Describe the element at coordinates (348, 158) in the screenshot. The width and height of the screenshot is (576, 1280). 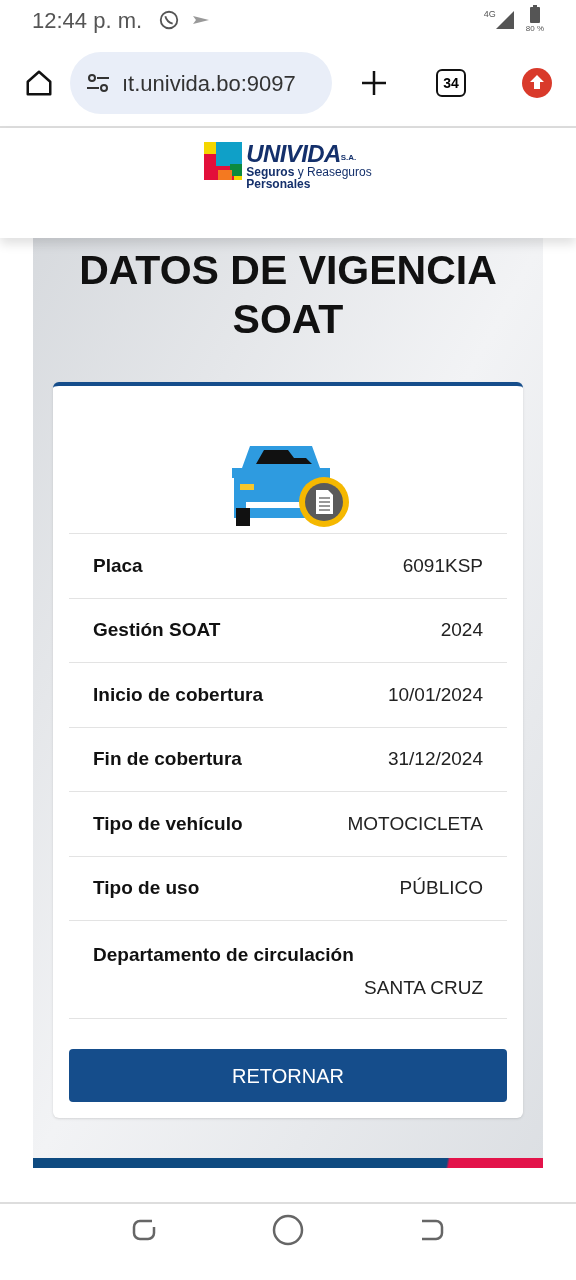
I see `logo-suffix: S.A.` at that location.